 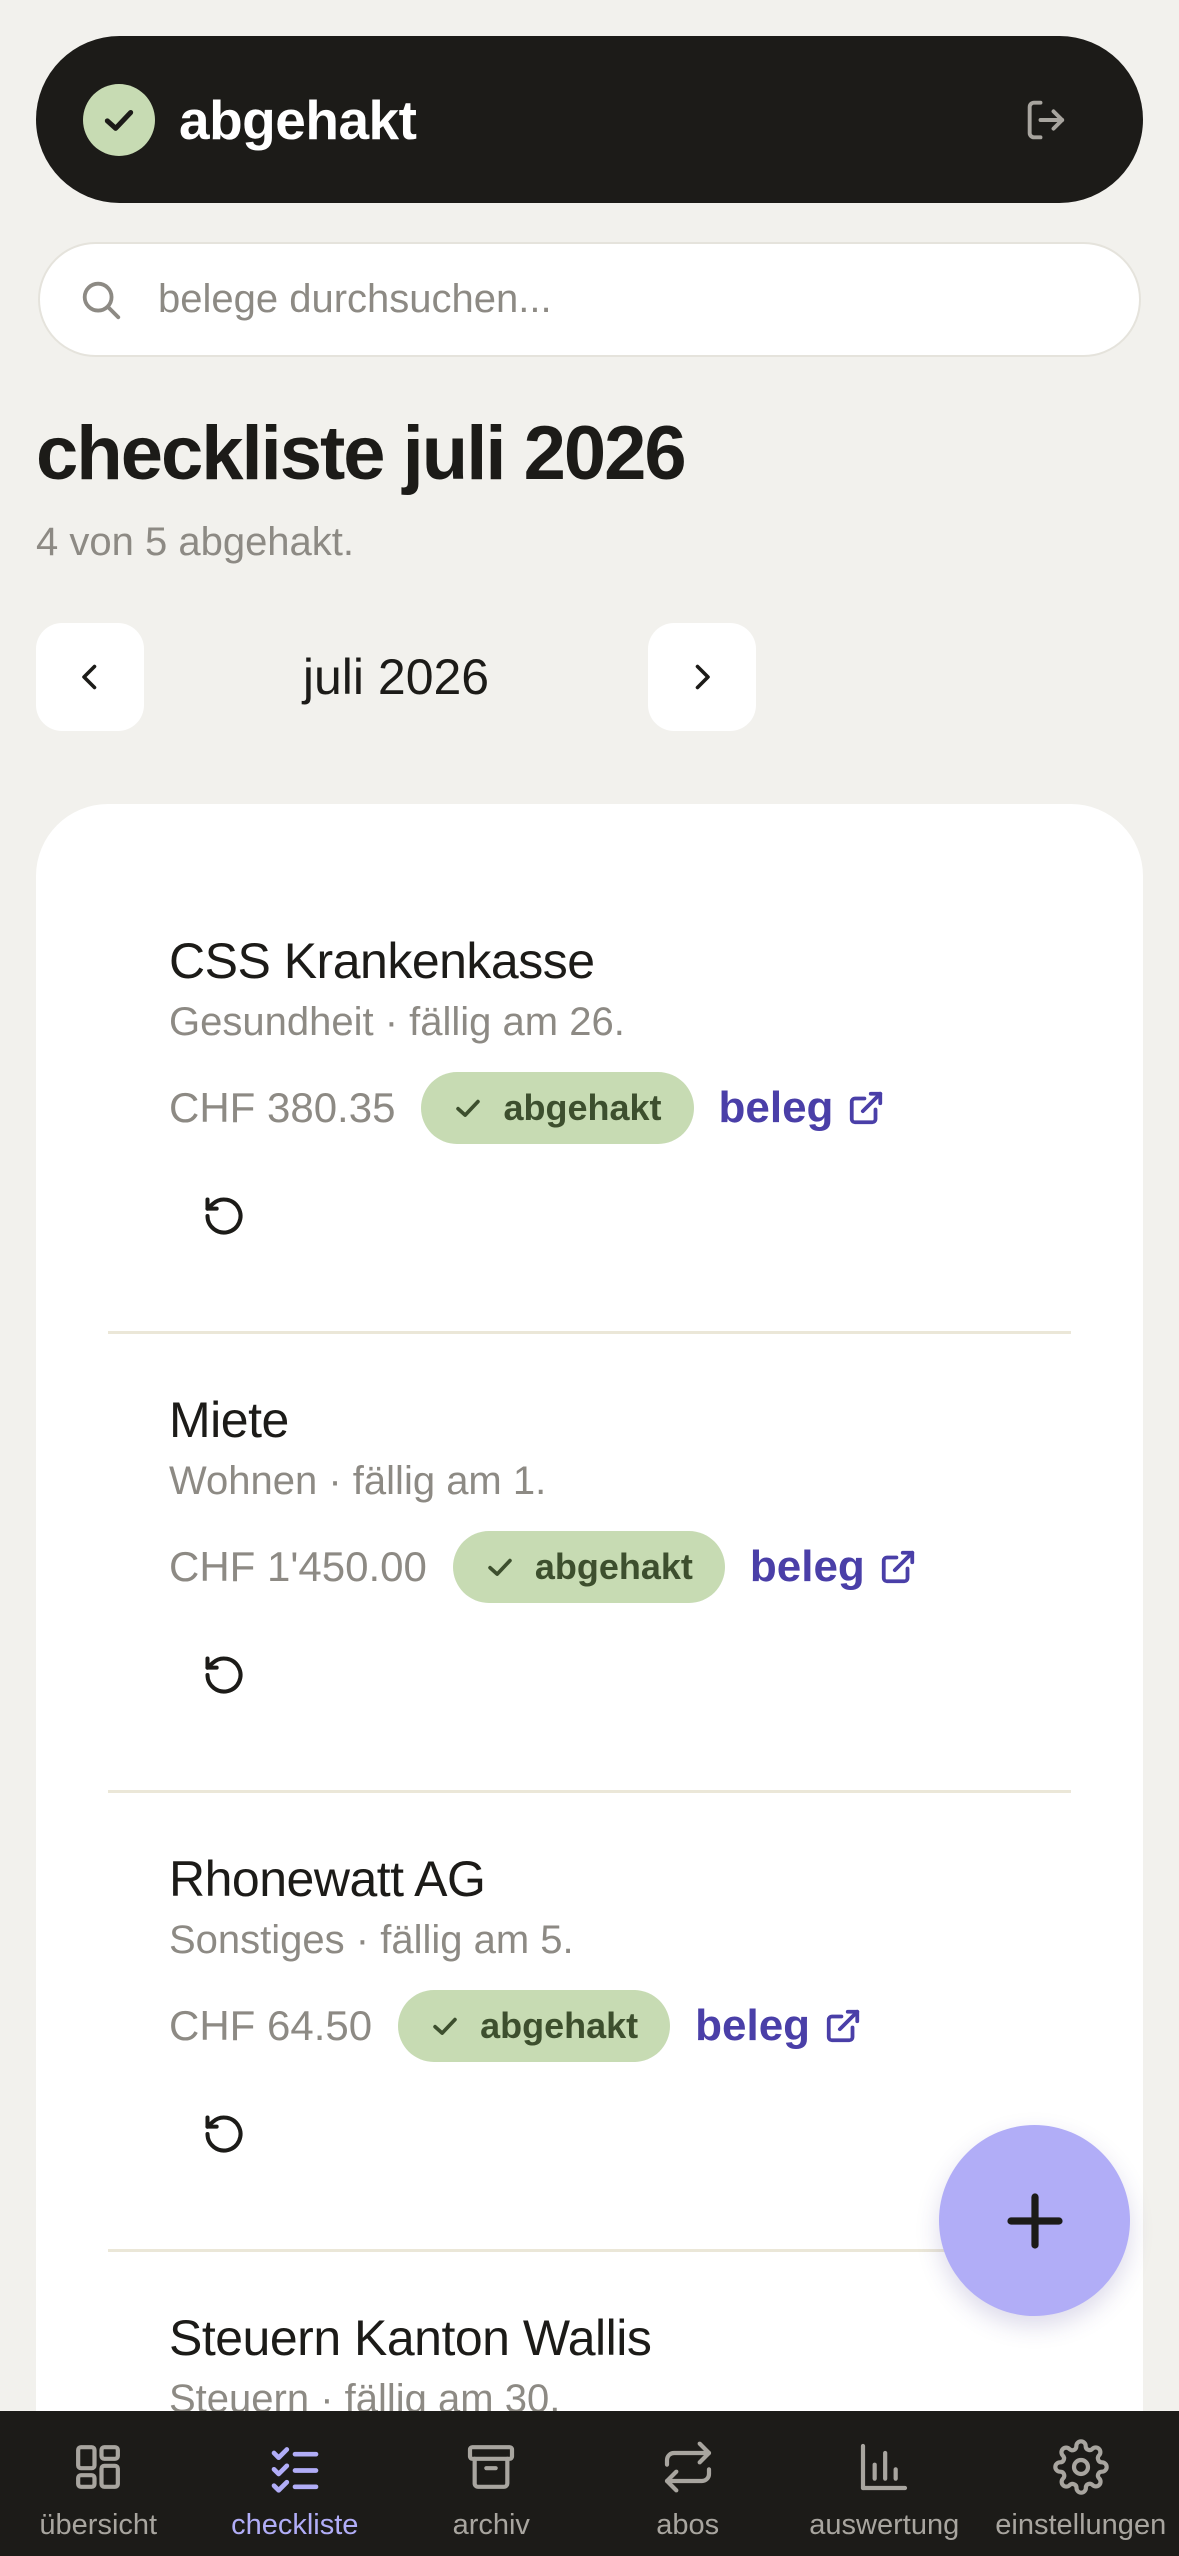 What do you see at coordinates (98, 2467) in the screenshot?
I see `grid-icon` at bounding box center [98, 2467].